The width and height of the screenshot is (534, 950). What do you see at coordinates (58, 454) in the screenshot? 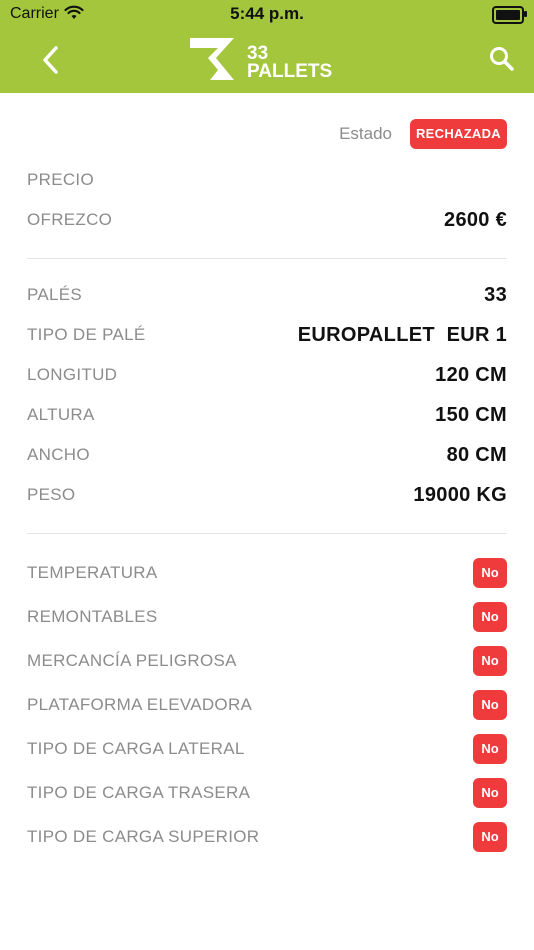
I see `spec-label: ANCHO` at bounding box center [58, 454].